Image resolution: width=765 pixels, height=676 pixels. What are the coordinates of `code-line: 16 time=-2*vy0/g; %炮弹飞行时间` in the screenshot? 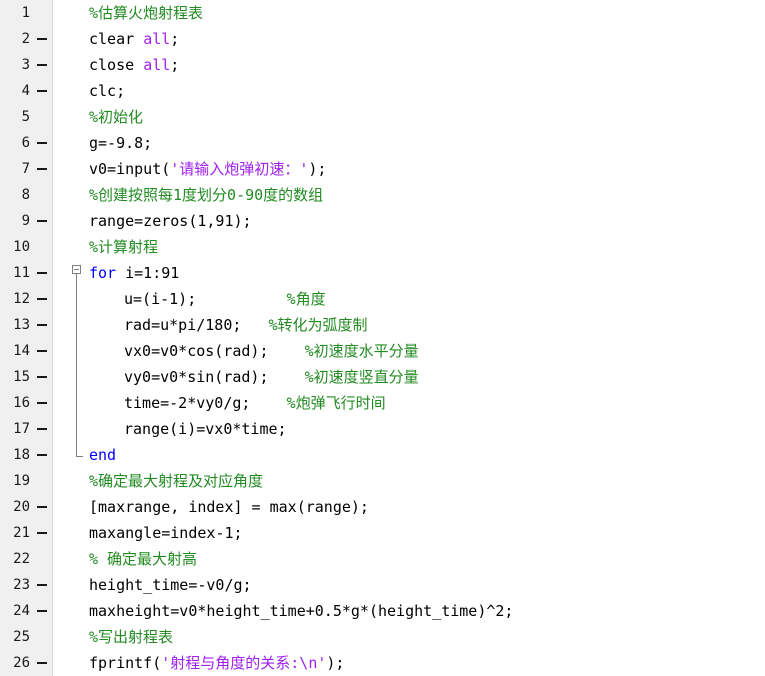 It's located at (382, 403).